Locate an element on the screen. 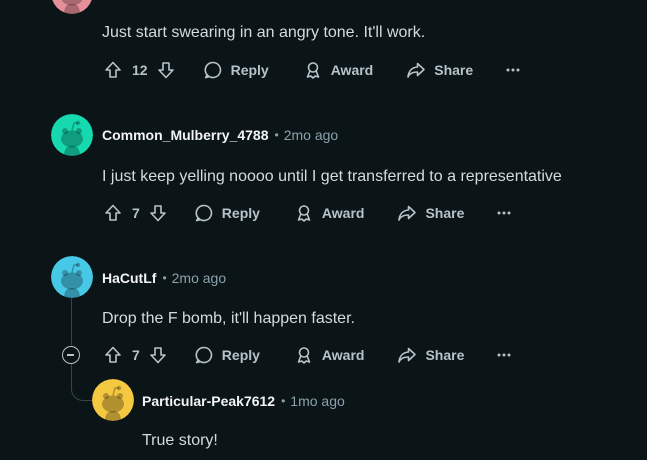 The height and width of the screenshot is (460, 647). username: HaCutLf is located at coordinates (129, 278).